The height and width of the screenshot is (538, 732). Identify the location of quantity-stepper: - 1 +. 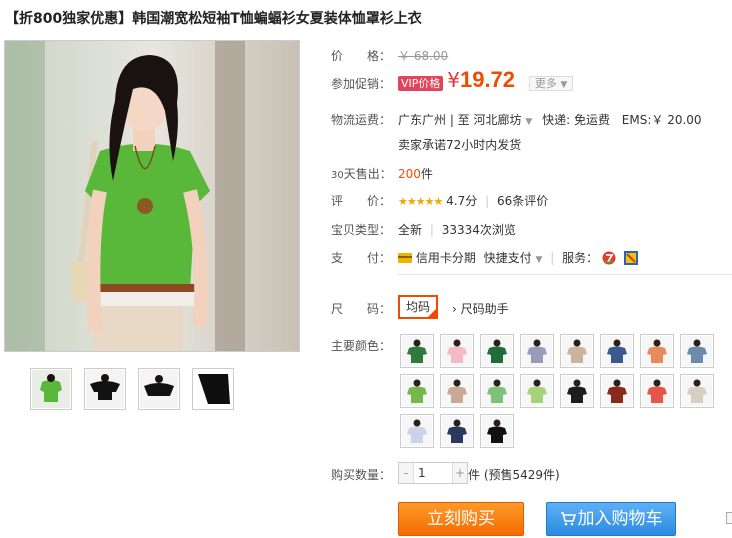
(433, 473).